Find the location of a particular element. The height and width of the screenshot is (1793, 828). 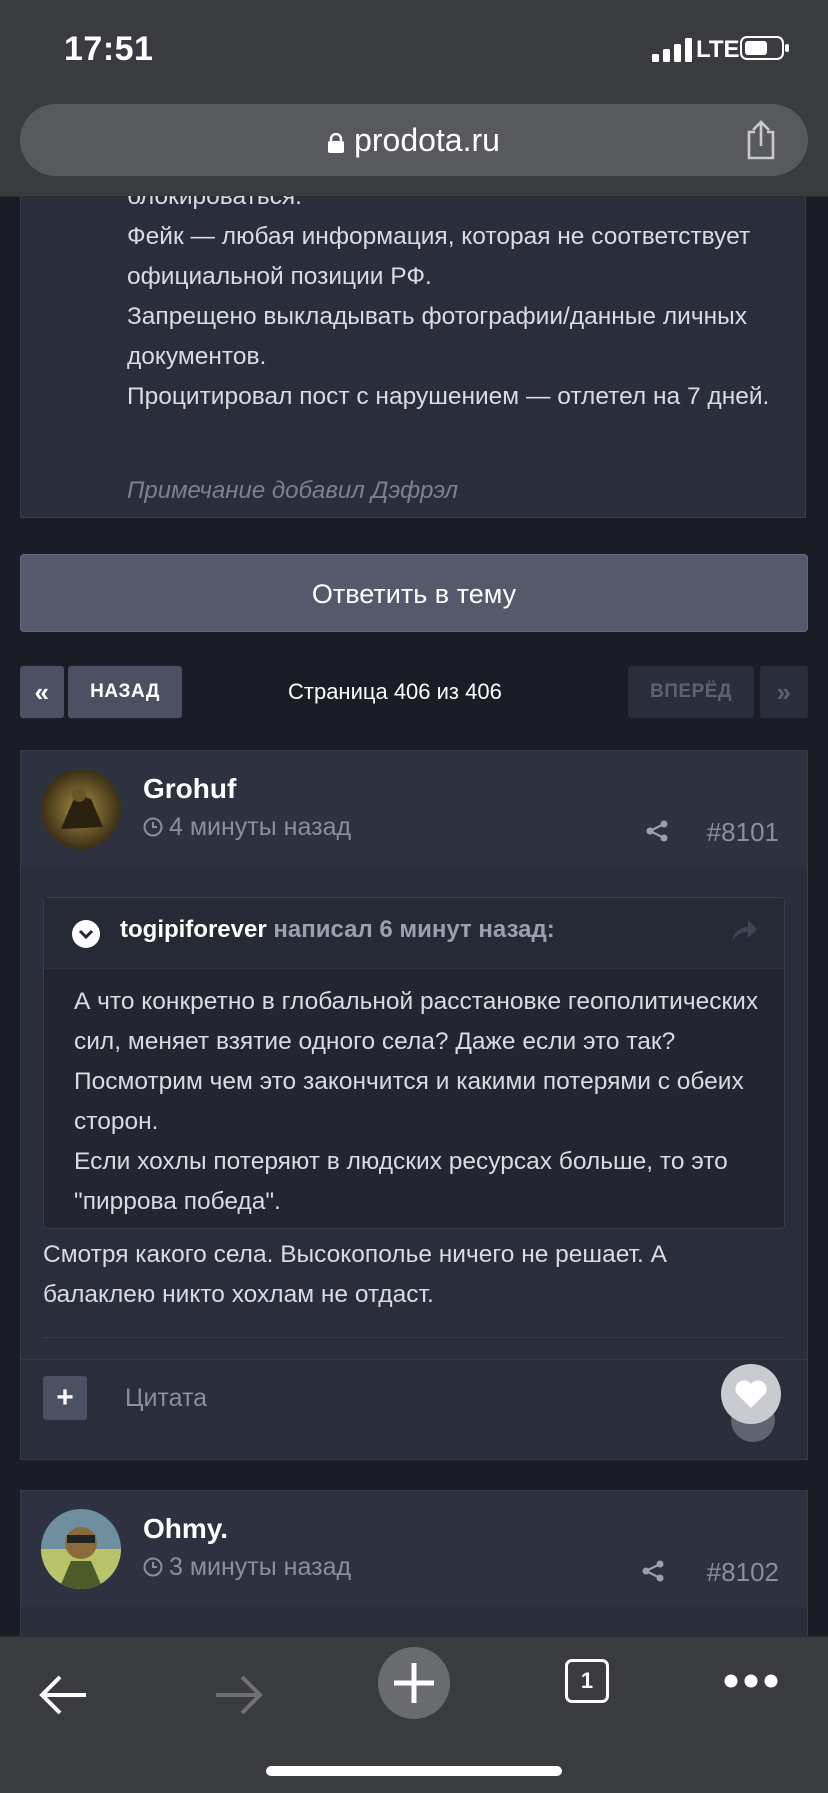

page-indicator: Страница 406 из 406 is located at coordinates (395, 691).